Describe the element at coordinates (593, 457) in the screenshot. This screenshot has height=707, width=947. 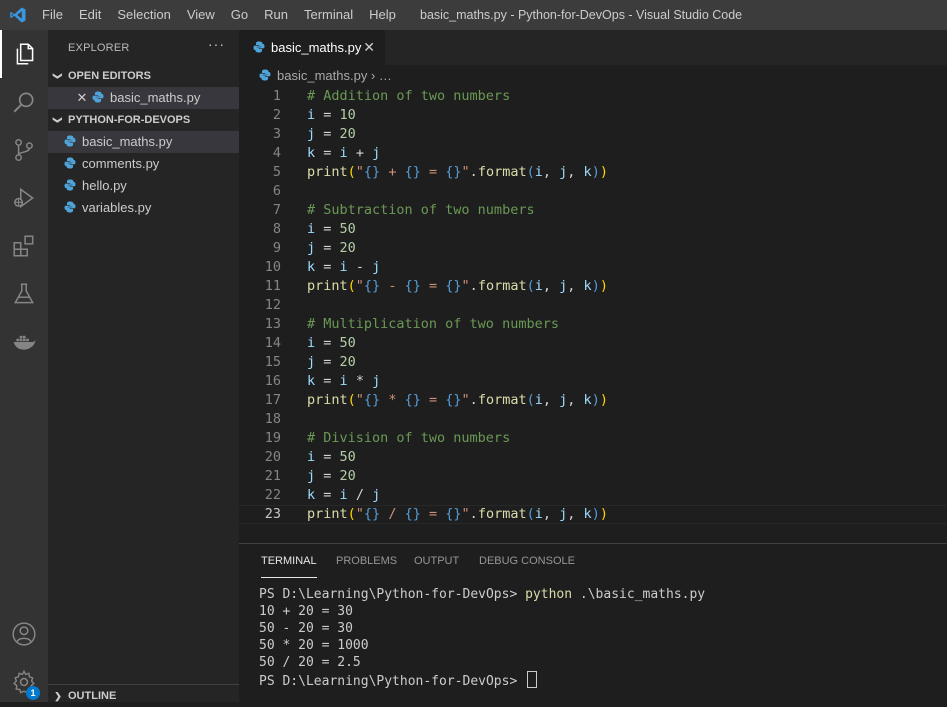
I see `code-line: 20 i = 50` at that location.